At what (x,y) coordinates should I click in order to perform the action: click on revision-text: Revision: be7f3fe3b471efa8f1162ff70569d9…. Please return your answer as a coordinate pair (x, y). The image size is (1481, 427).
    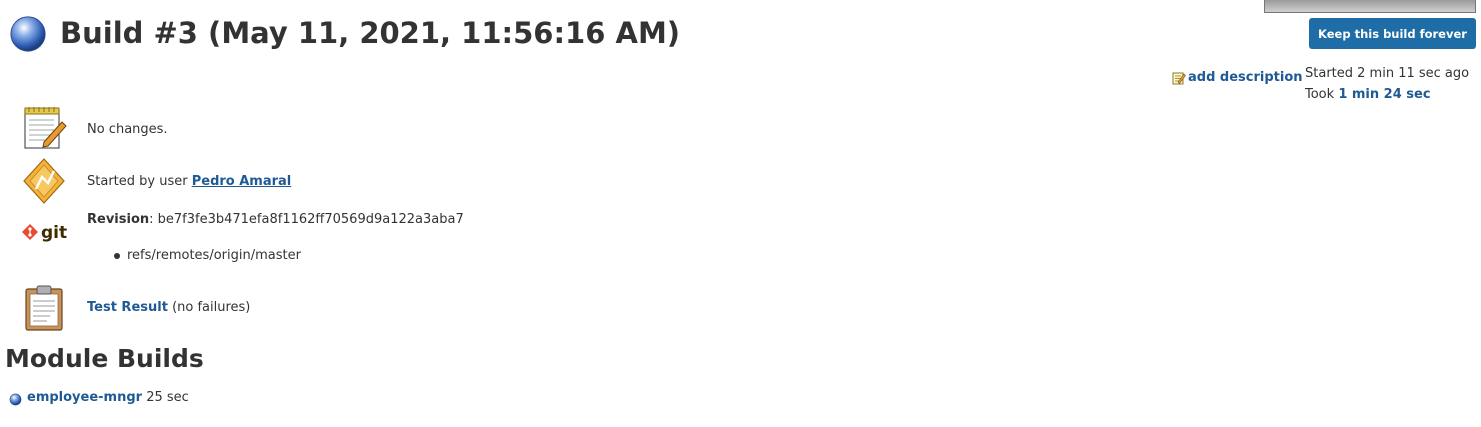
    Looking at the image, I should click on (275, 219).